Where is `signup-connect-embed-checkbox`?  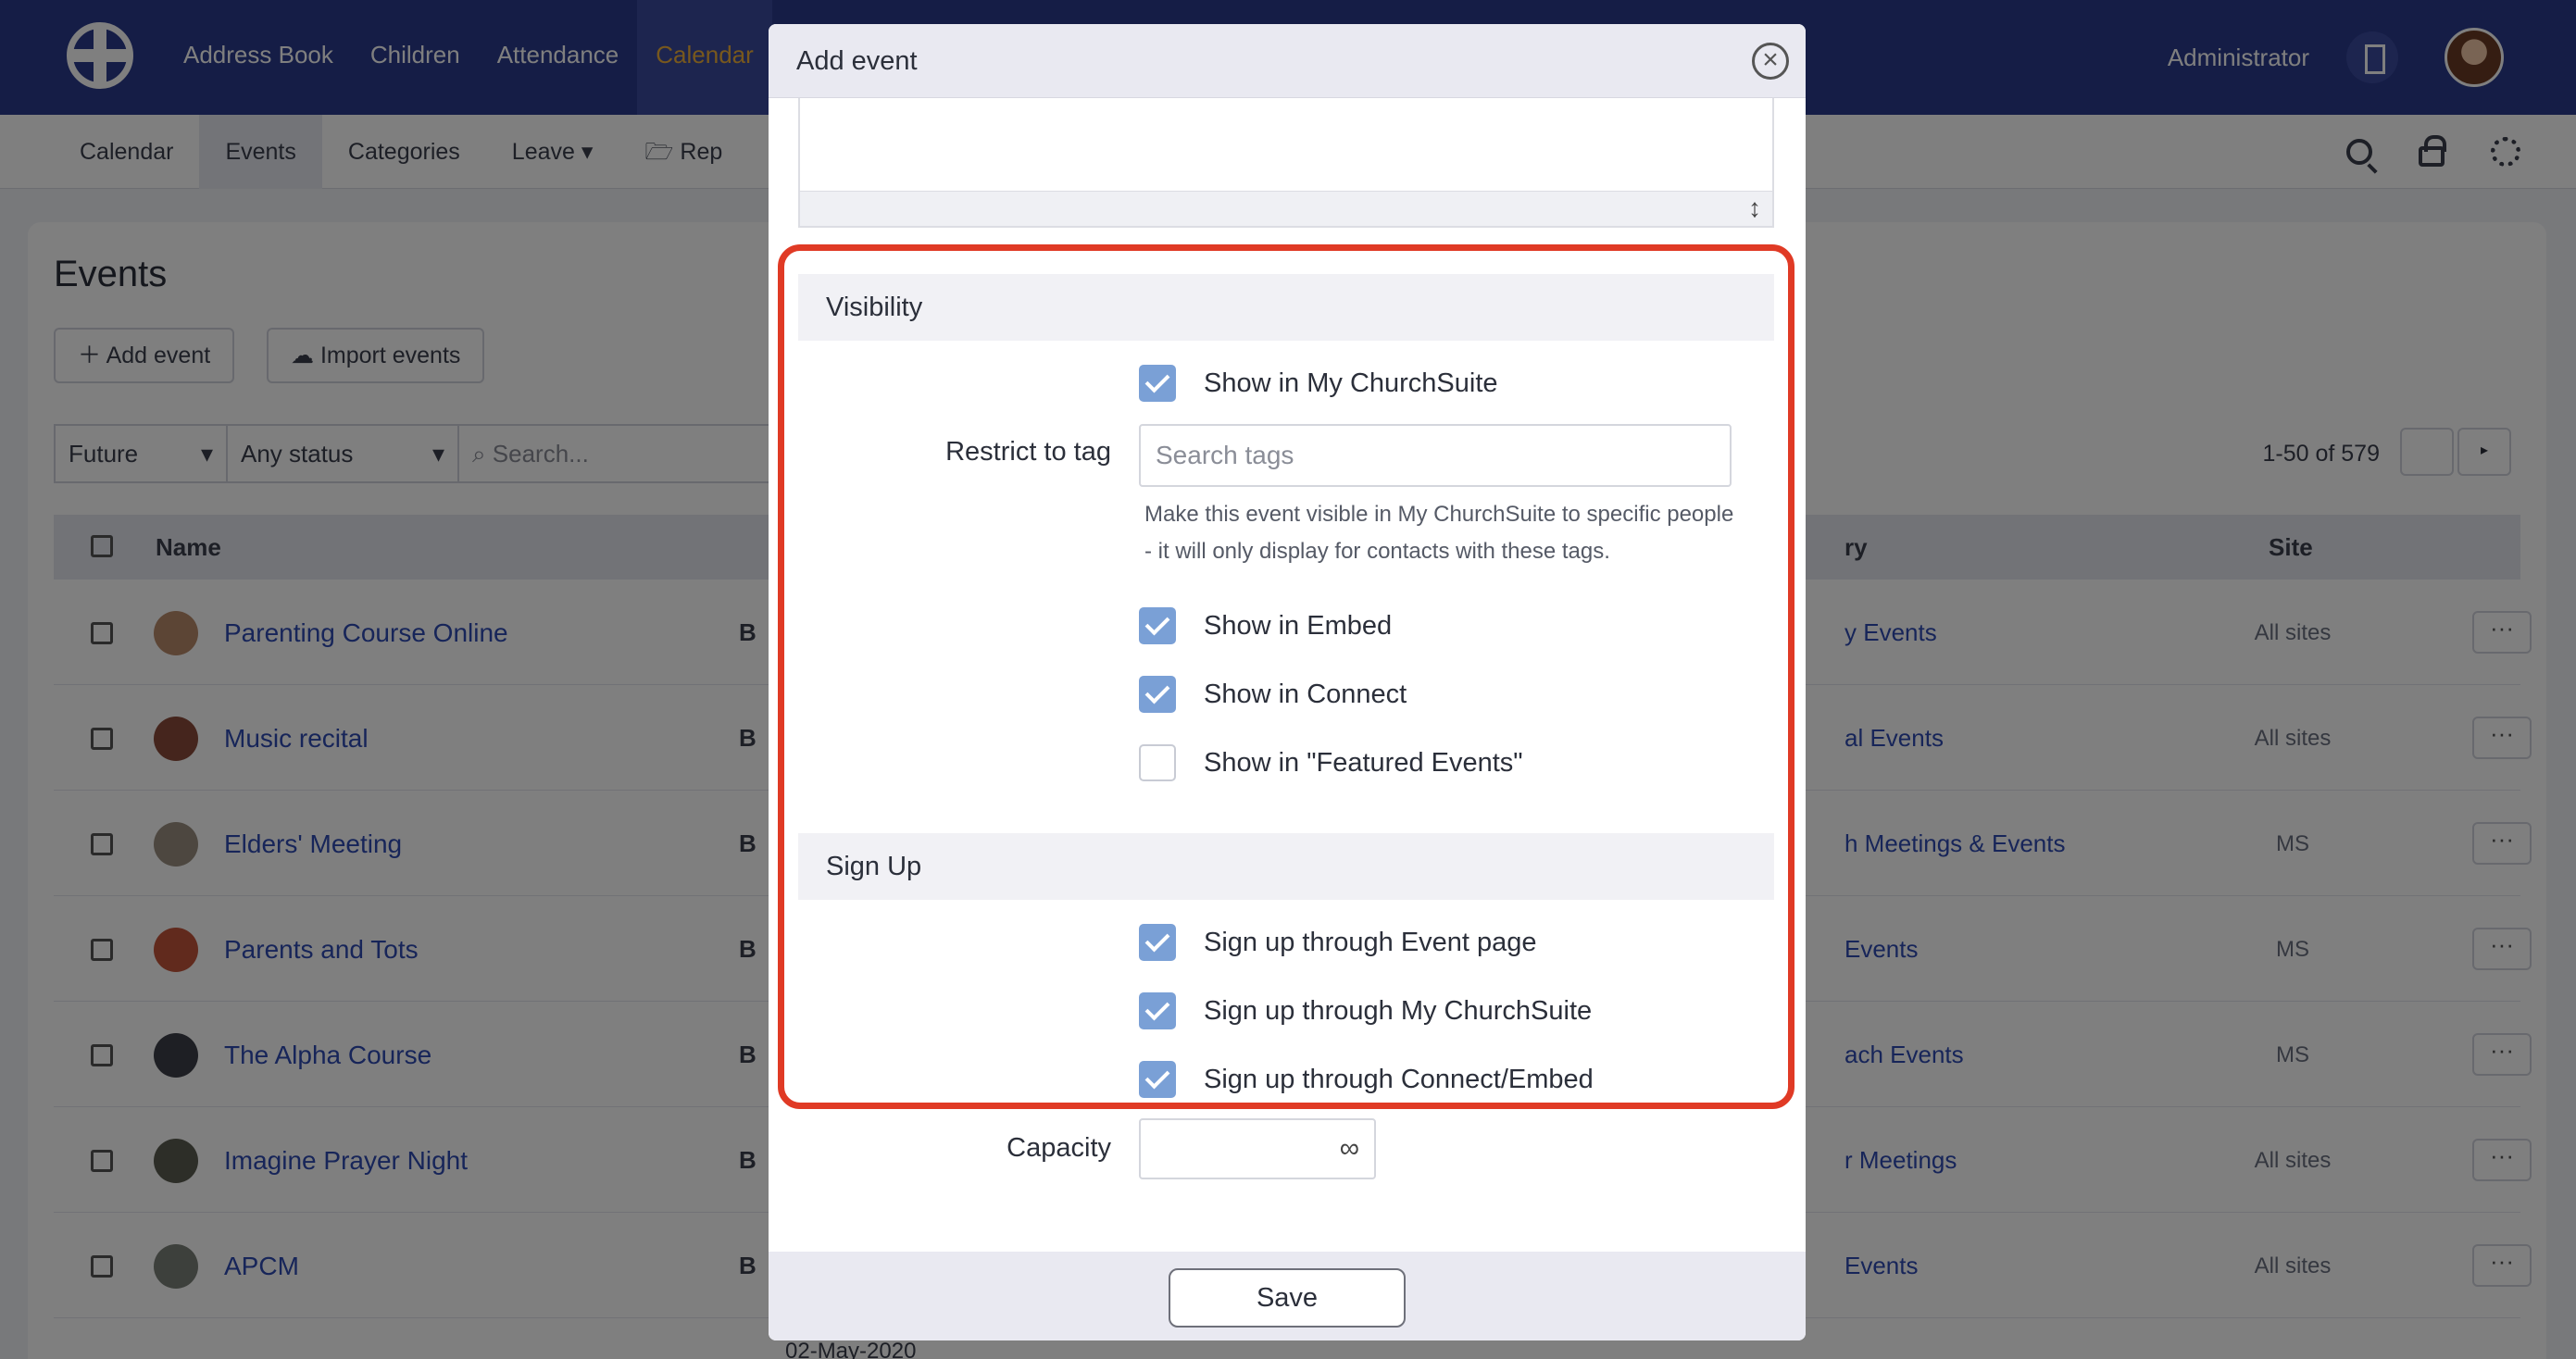
signup-connect-embed-checkbox is located at coordinates (1157, 1079).